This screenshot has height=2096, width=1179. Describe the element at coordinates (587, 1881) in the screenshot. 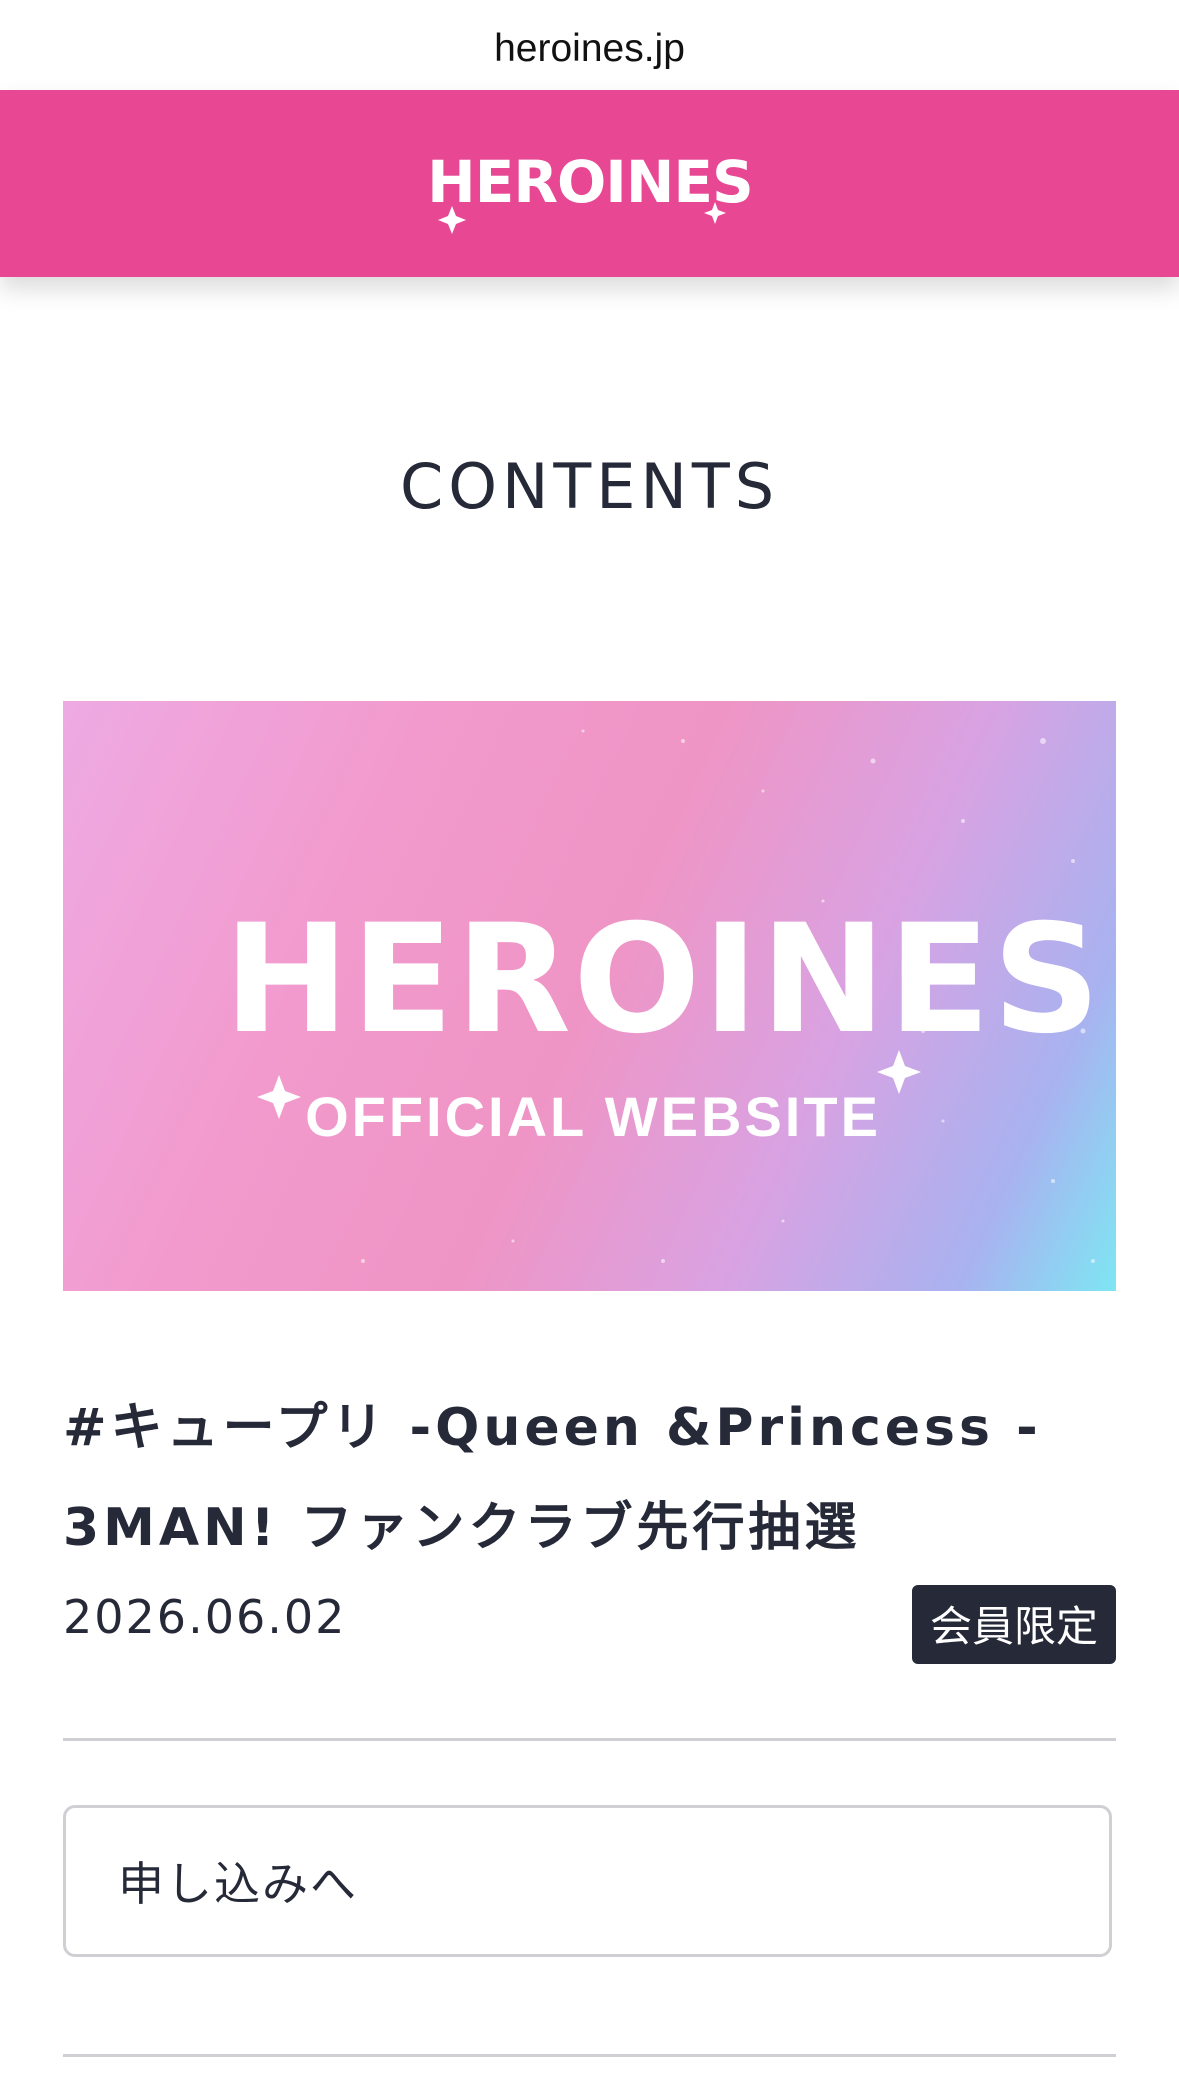

I see `apply-button: 申し込みへ` at that location.